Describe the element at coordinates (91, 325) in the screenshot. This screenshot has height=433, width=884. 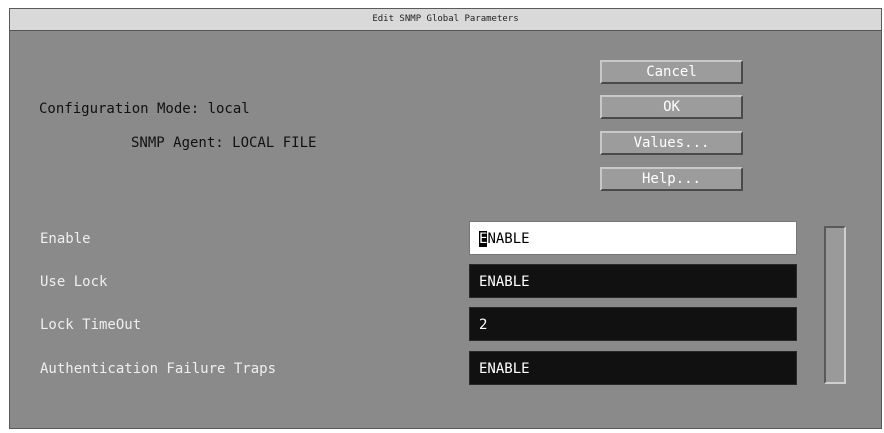
I see `lock-timeout-label: Lock TimeOut` at that location.